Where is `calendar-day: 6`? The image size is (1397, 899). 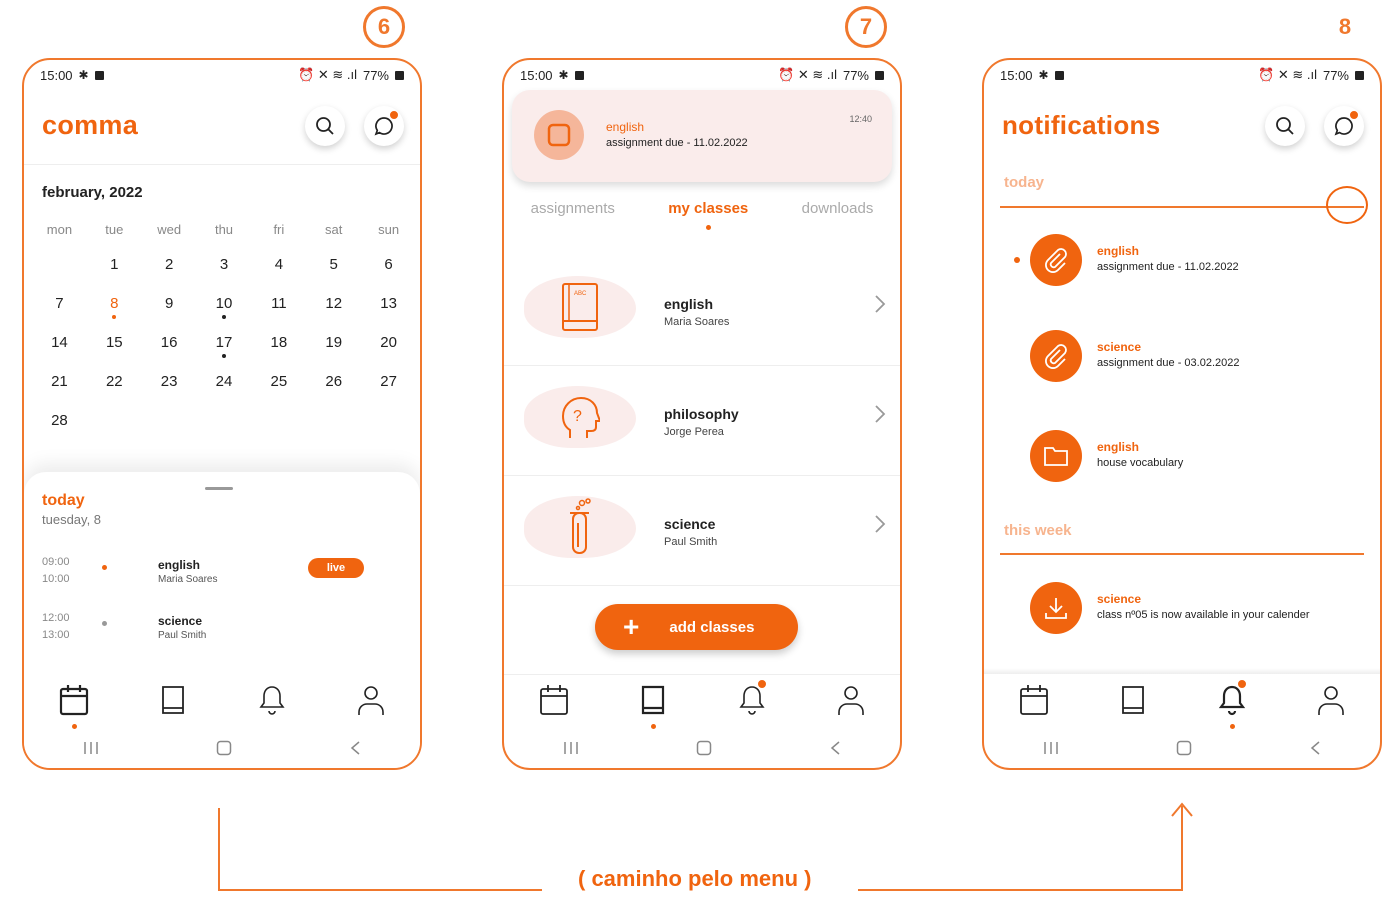 calendar-day: 6 is located at coordinates (388, 275).